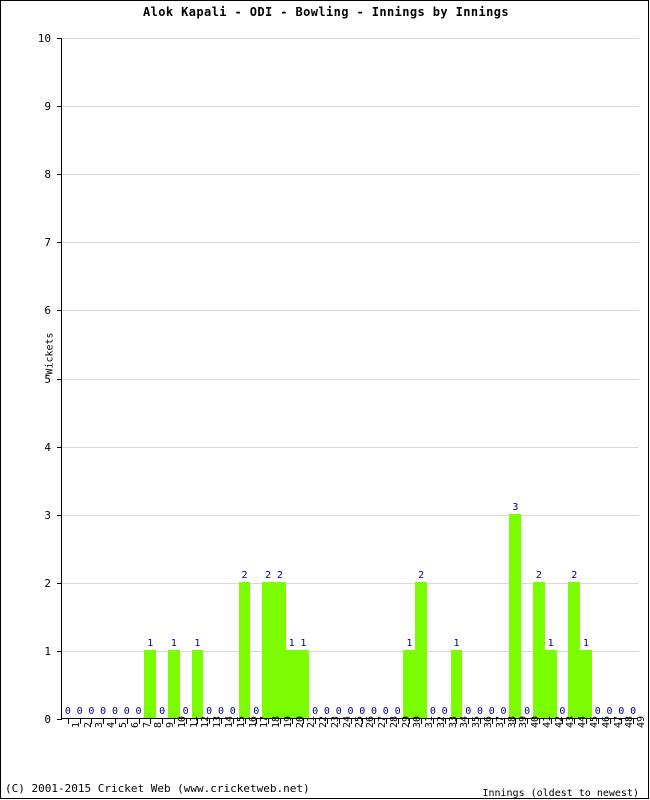  I want to click on y-tick-label: 3, so click(47, 515).